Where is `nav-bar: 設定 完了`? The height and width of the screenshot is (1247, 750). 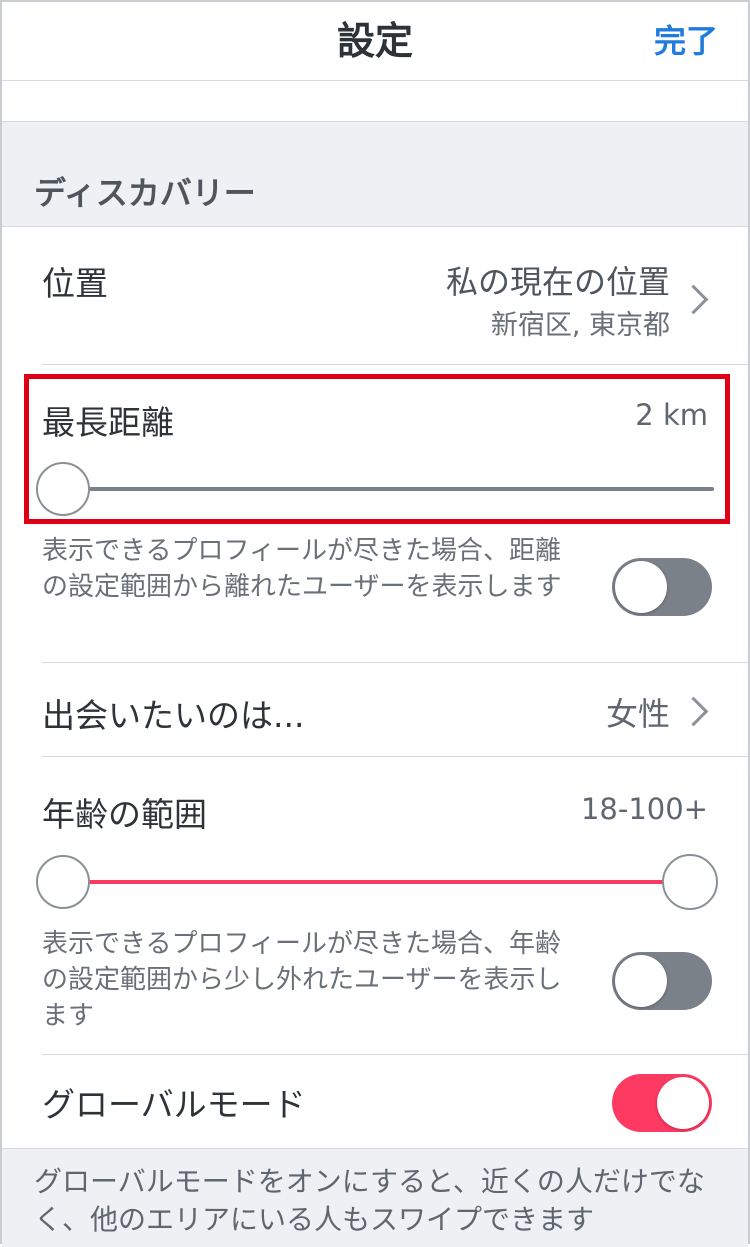 nav-bar: 設定 完了 is located at coordinates (375, 41).